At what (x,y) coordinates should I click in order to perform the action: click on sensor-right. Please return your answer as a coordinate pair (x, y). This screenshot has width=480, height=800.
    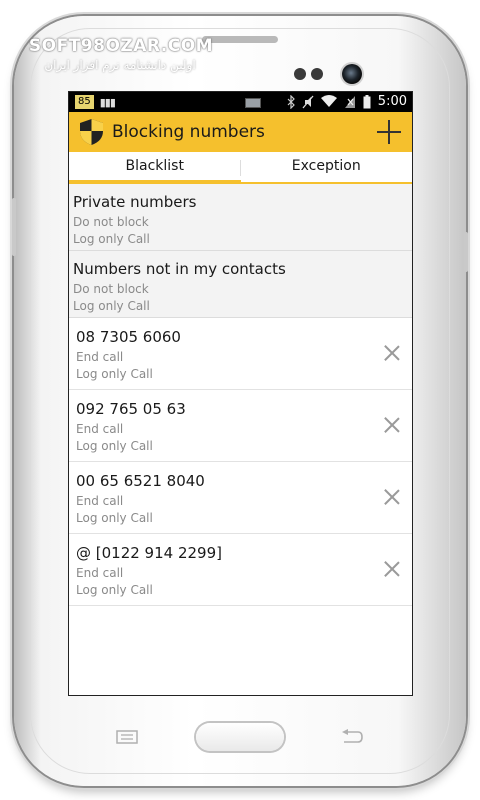
    Looking at the image, I should click on (317, 74).